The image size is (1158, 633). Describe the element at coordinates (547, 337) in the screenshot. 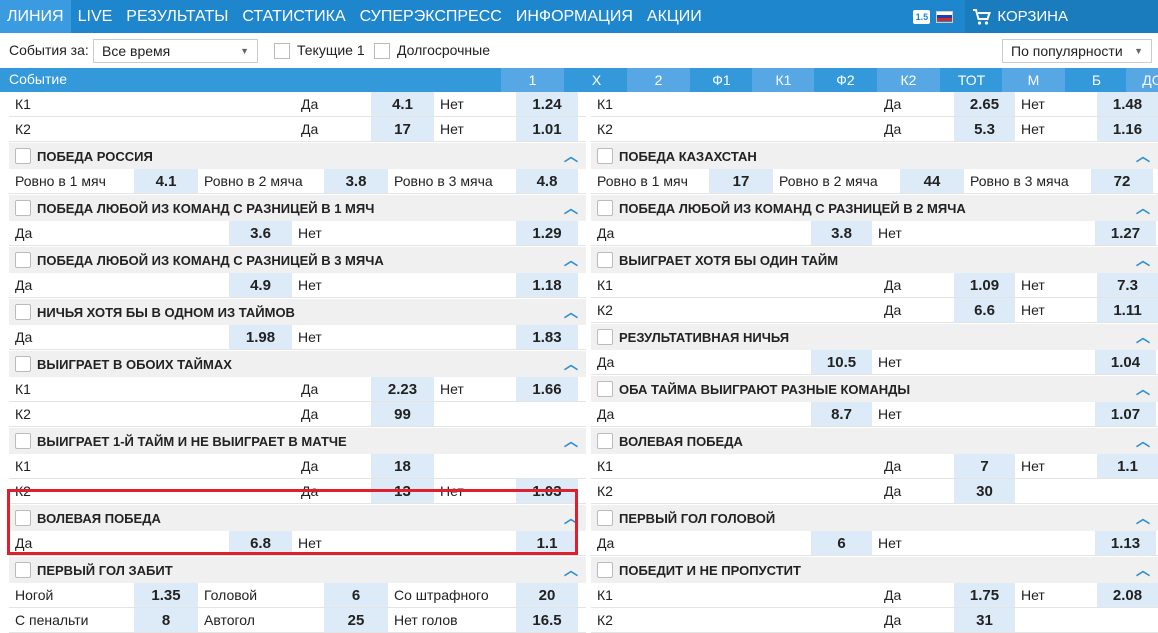

I see `odds-no: 1.83` at that location.